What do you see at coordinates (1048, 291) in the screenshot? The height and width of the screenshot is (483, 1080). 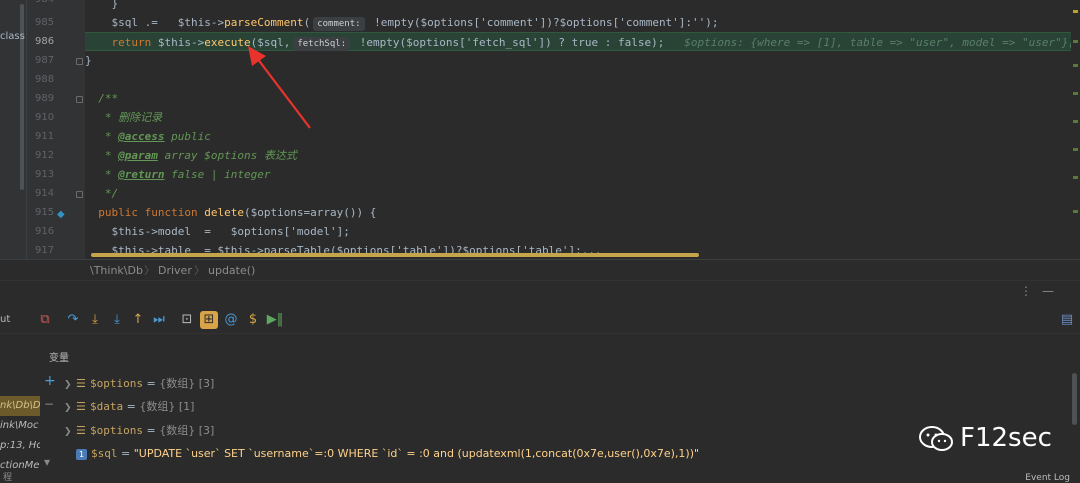 I see `minimize-icon: —` at bounding box center [1048, 291].